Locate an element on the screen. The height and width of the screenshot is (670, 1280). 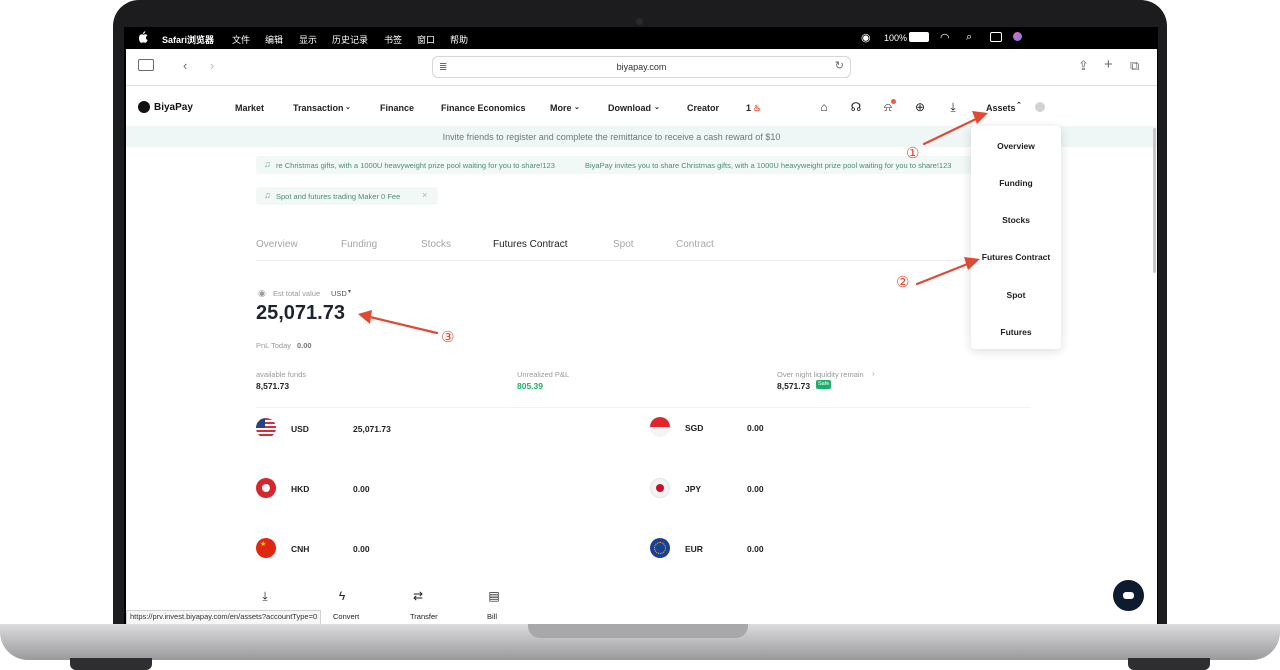
laptop-notch is located at coordinates (638, 631).